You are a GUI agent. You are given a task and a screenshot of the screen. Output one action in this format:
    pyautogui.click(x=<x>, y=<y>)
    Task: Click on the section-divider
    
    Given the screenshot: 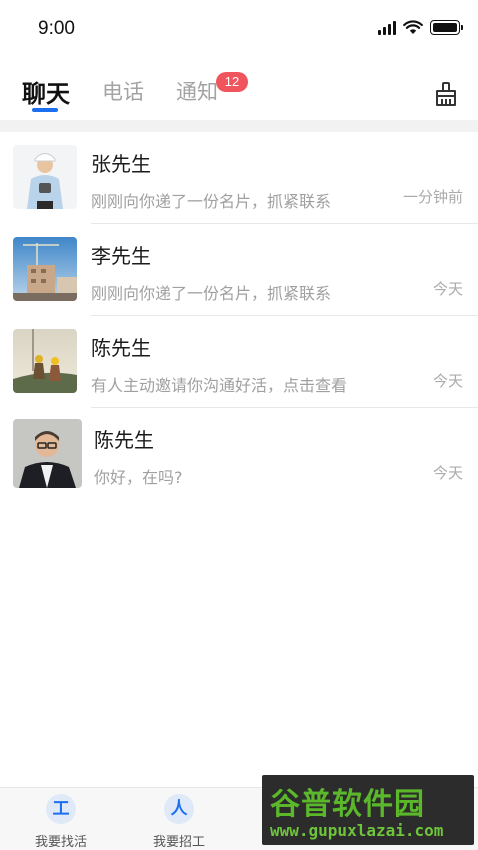 What is the action you would take?
    pyautogui.click(x=239, y=126)
    